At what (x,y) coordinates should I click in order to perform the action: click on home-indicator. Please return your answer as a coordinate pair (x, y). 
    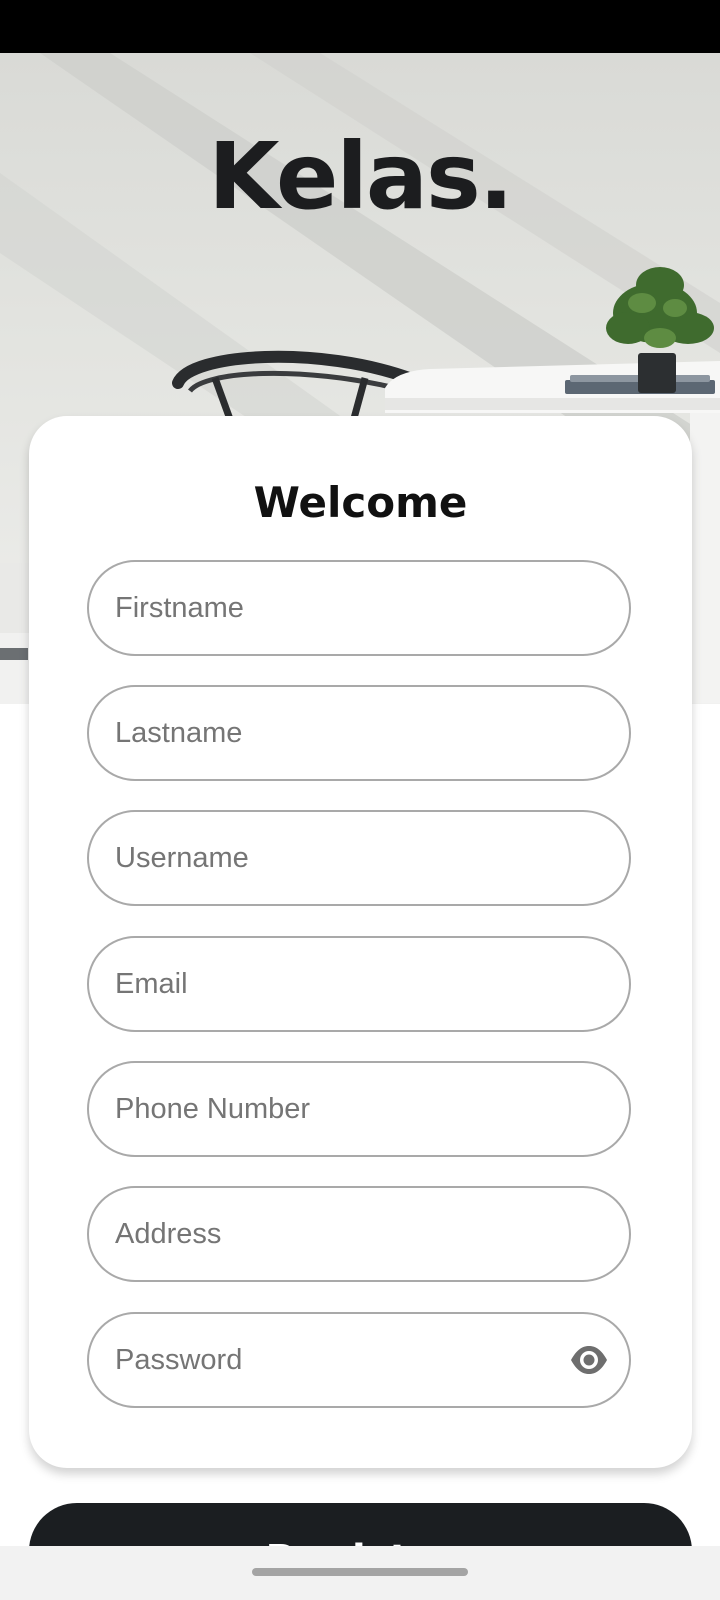
    Looking at the image, I should click on (360, 1572).